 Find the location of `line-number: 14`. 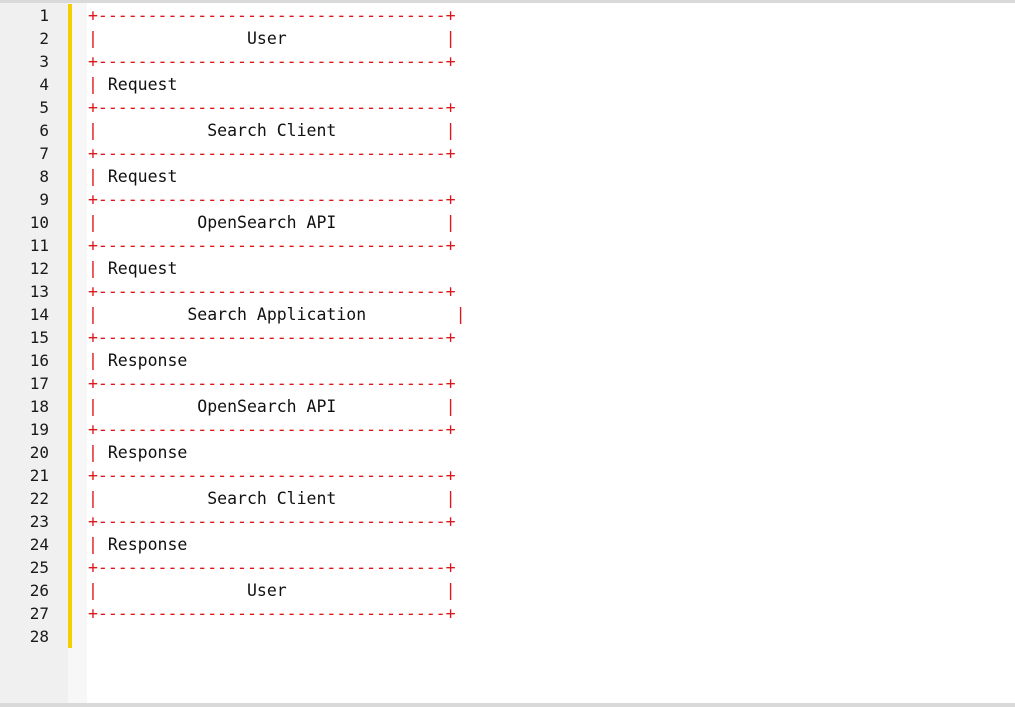

line-number: 14 is located at coordinates (39, 314).